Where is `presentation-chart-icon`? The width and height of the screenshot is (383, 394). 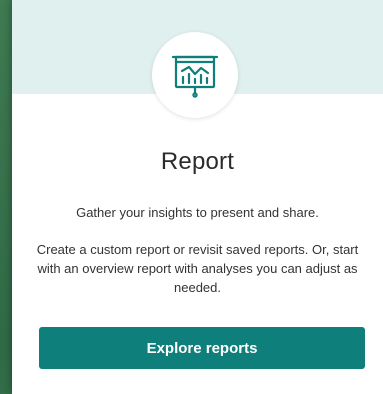 presentation-chart-icon is located at coordinates (195, 76).